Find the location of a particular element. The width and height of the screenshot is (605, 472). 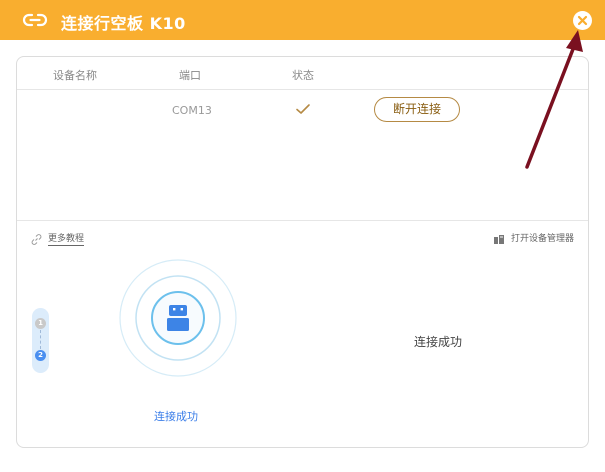

step-1: 1 is located at coordinates (40, 323).